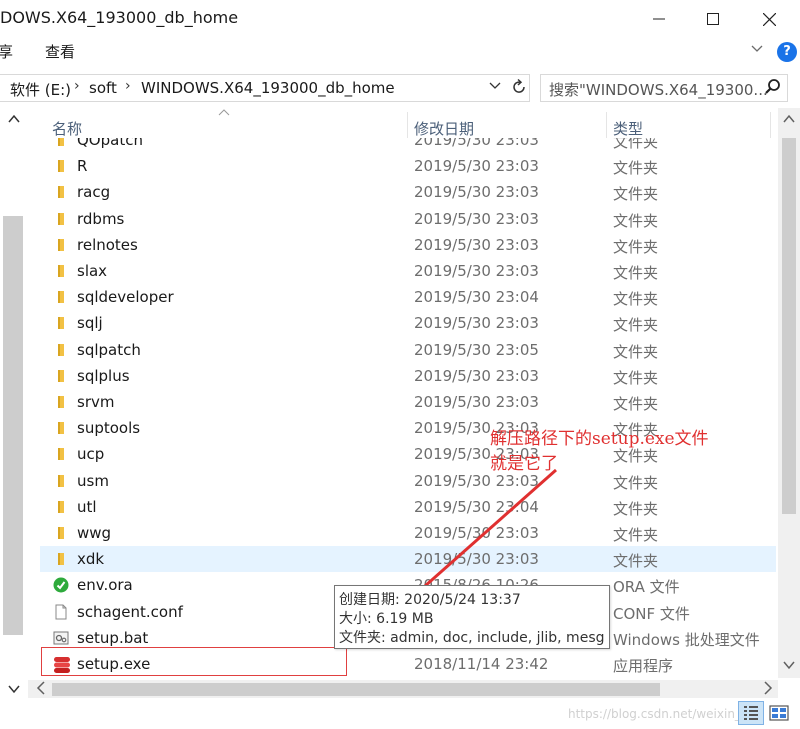 This screenshot has height=729, width=800. I want to click on sort-ascending-icon, so click(224, 112).